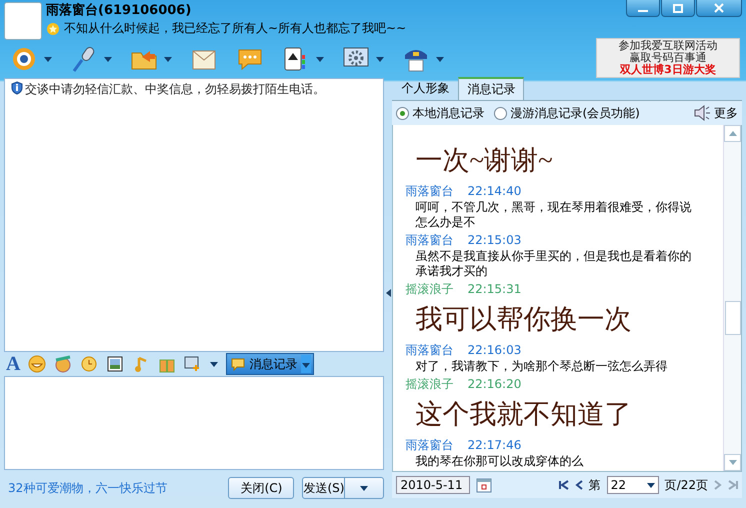 This screenshot has height=508, width=746. What do you see at coordinates (686, 485) in the screenshot?
I see `page-count: 页/22页` at bounding box center [686, 485].